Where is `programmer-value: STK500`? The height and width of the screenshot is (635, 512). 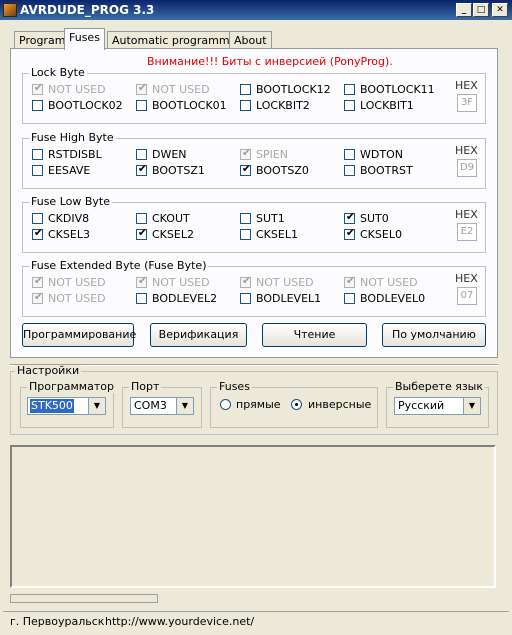 programmer-value: STK500 is located at coordinates (52, 406).